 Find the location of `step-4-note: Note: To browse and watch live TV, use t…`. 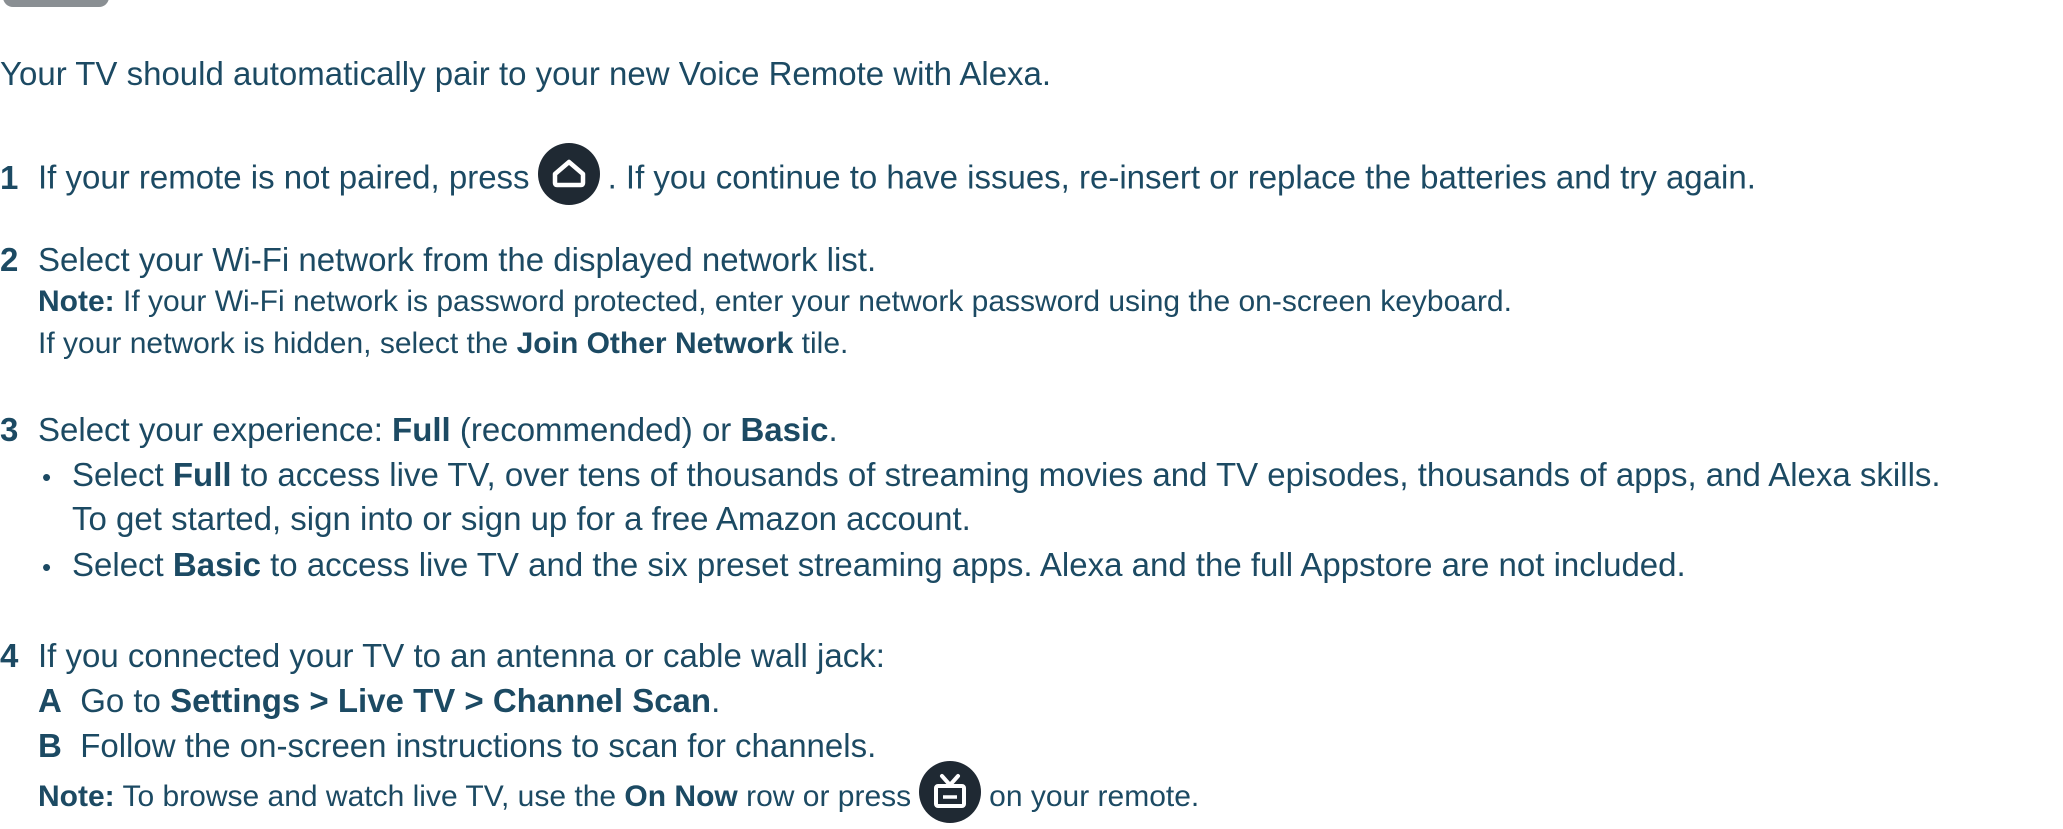

step-4-note: Note: To browse and watch live TV, use t… is located at coordinates (618, 795).